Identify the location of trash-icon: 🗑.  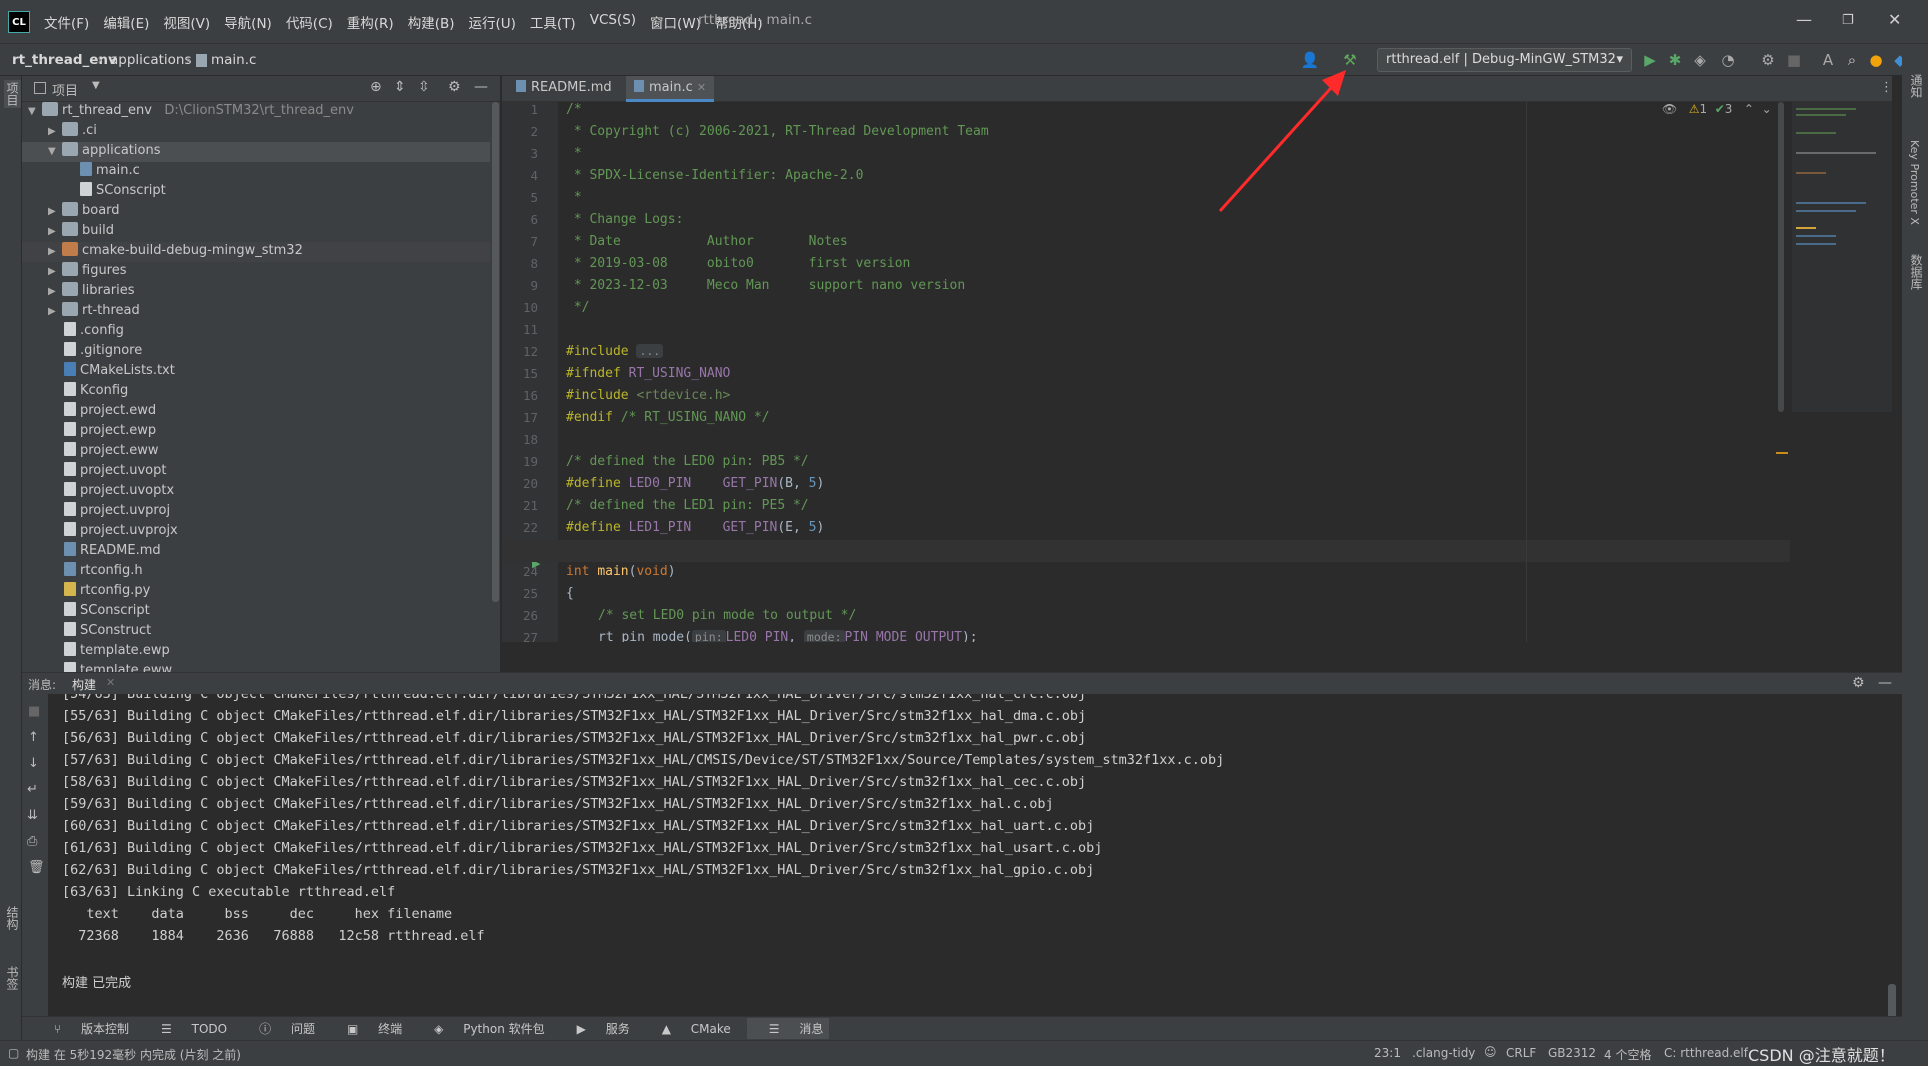
(36, 867).